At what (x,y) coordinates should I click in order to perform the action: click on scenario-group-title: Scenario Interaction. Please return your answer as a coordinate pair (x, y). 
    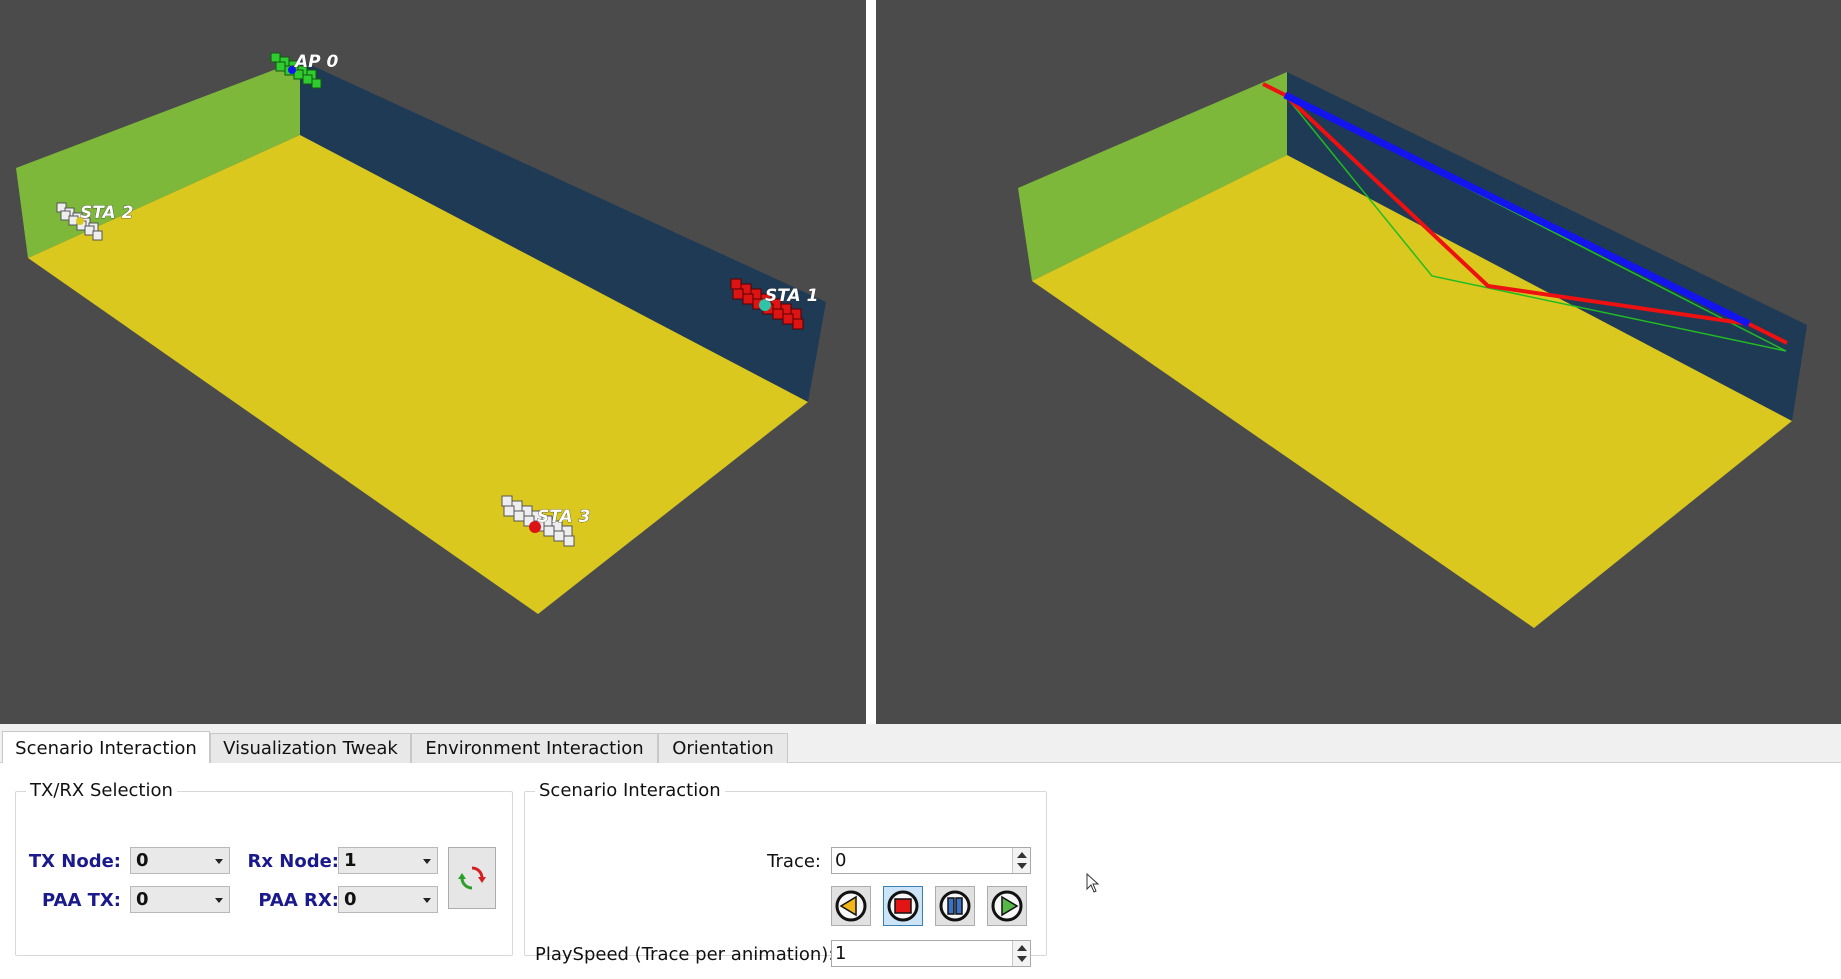
    Looking at the image, I should click on (630, 790).